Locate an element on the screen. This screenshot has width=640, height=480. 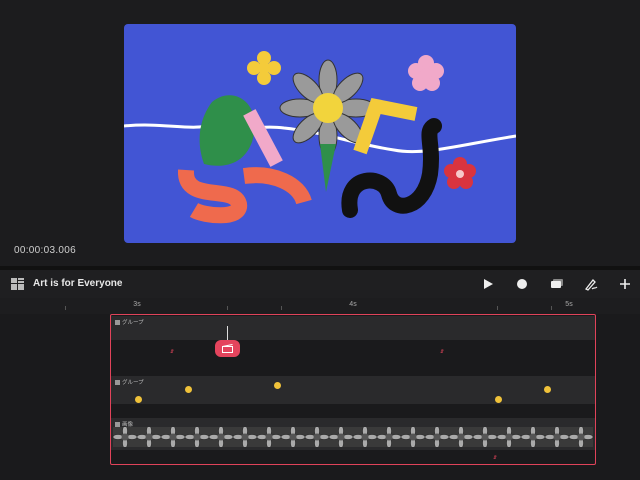
play-button is located at coordinates (488, 284).